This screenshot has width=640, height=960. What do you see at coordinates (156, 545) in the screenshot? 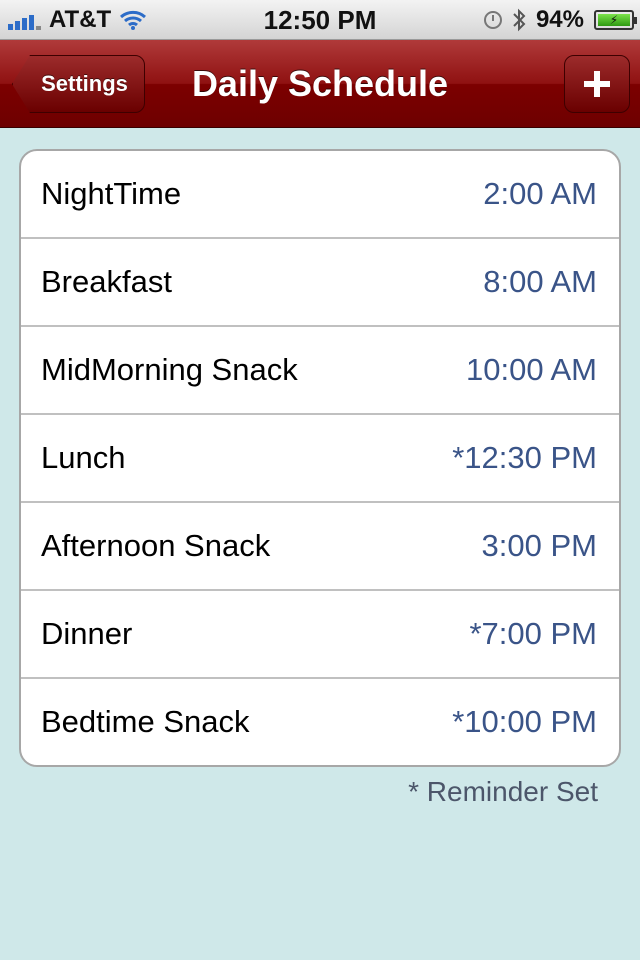
I see `row-label: Afternoon Snack` at bounding box center [156, 545].